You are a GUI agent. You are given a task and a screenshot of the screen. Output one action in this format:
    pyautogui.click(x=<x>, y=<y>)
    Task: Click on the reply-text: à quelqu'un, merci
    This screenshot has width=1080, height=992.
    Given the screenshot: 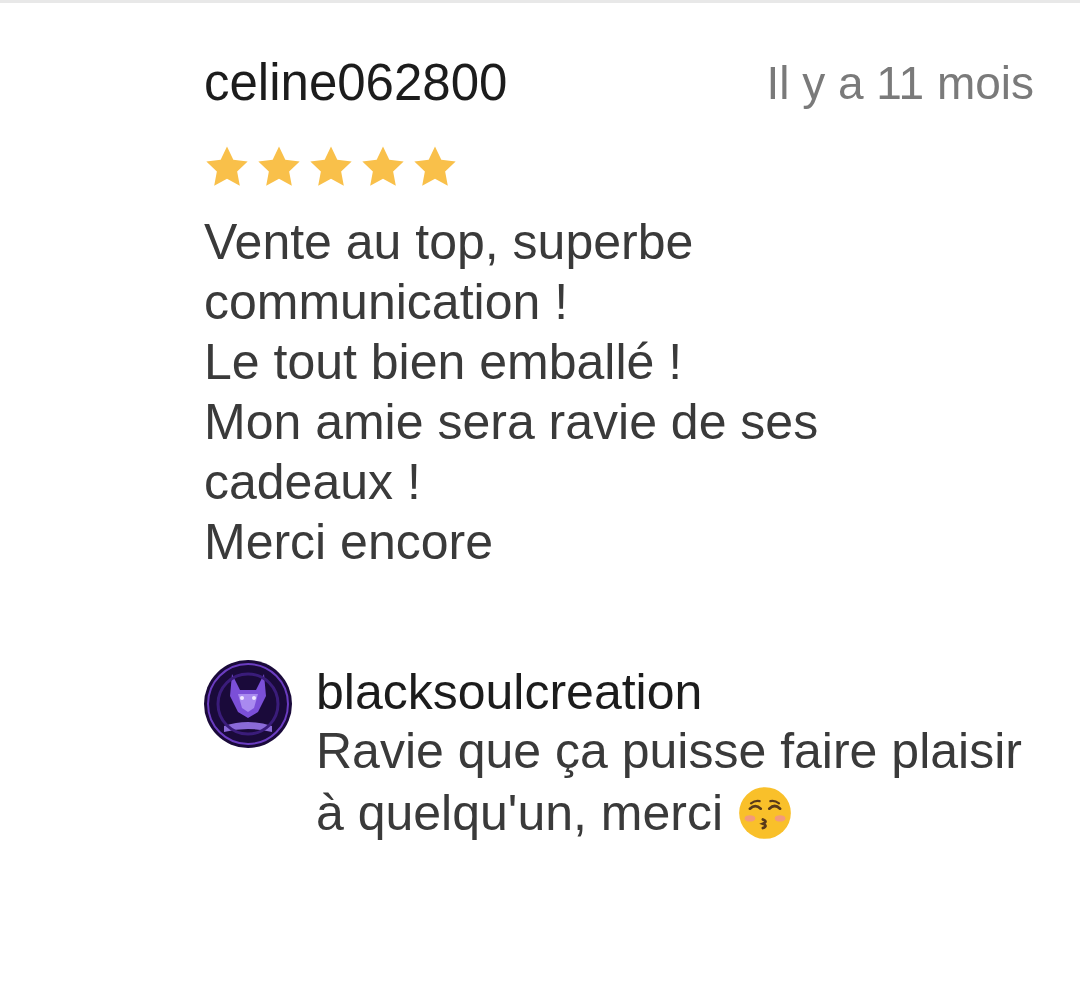 What is the action you would take?
    pyautogui.click(x=519, y=813)
    